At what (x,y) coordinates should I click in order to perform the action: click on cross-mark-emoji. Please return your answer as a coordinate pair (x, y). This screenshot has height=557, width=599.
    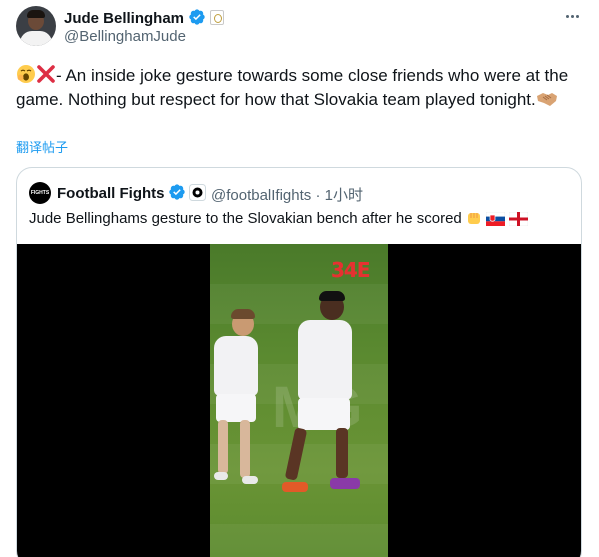
    Looking at the image, I should click on (46, 74).